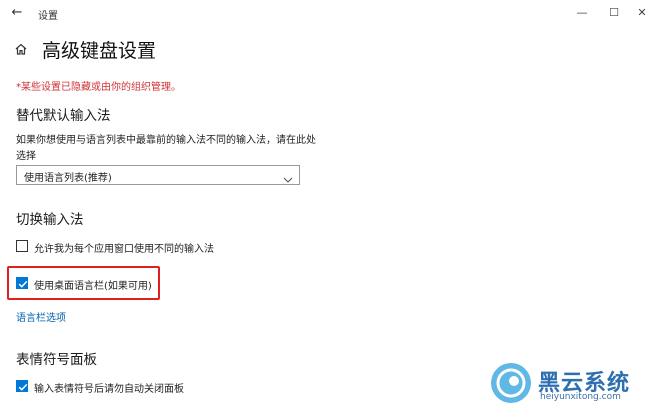 The image size is (654, 410). What do you see at coordinates (641, 13) in the screenshot?
I see `close-button: ✕` at bounding box center [641, 13].